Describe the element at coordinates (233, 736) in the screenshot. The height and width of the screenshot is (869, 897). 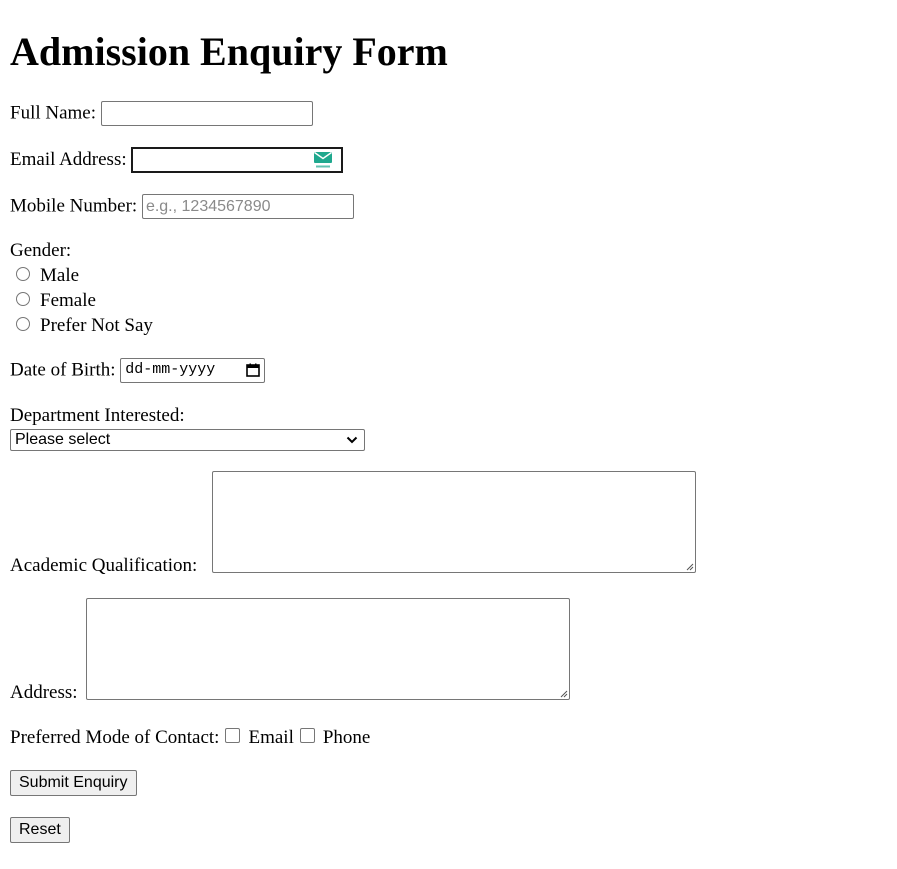
I see `checkbox-email` at that location.